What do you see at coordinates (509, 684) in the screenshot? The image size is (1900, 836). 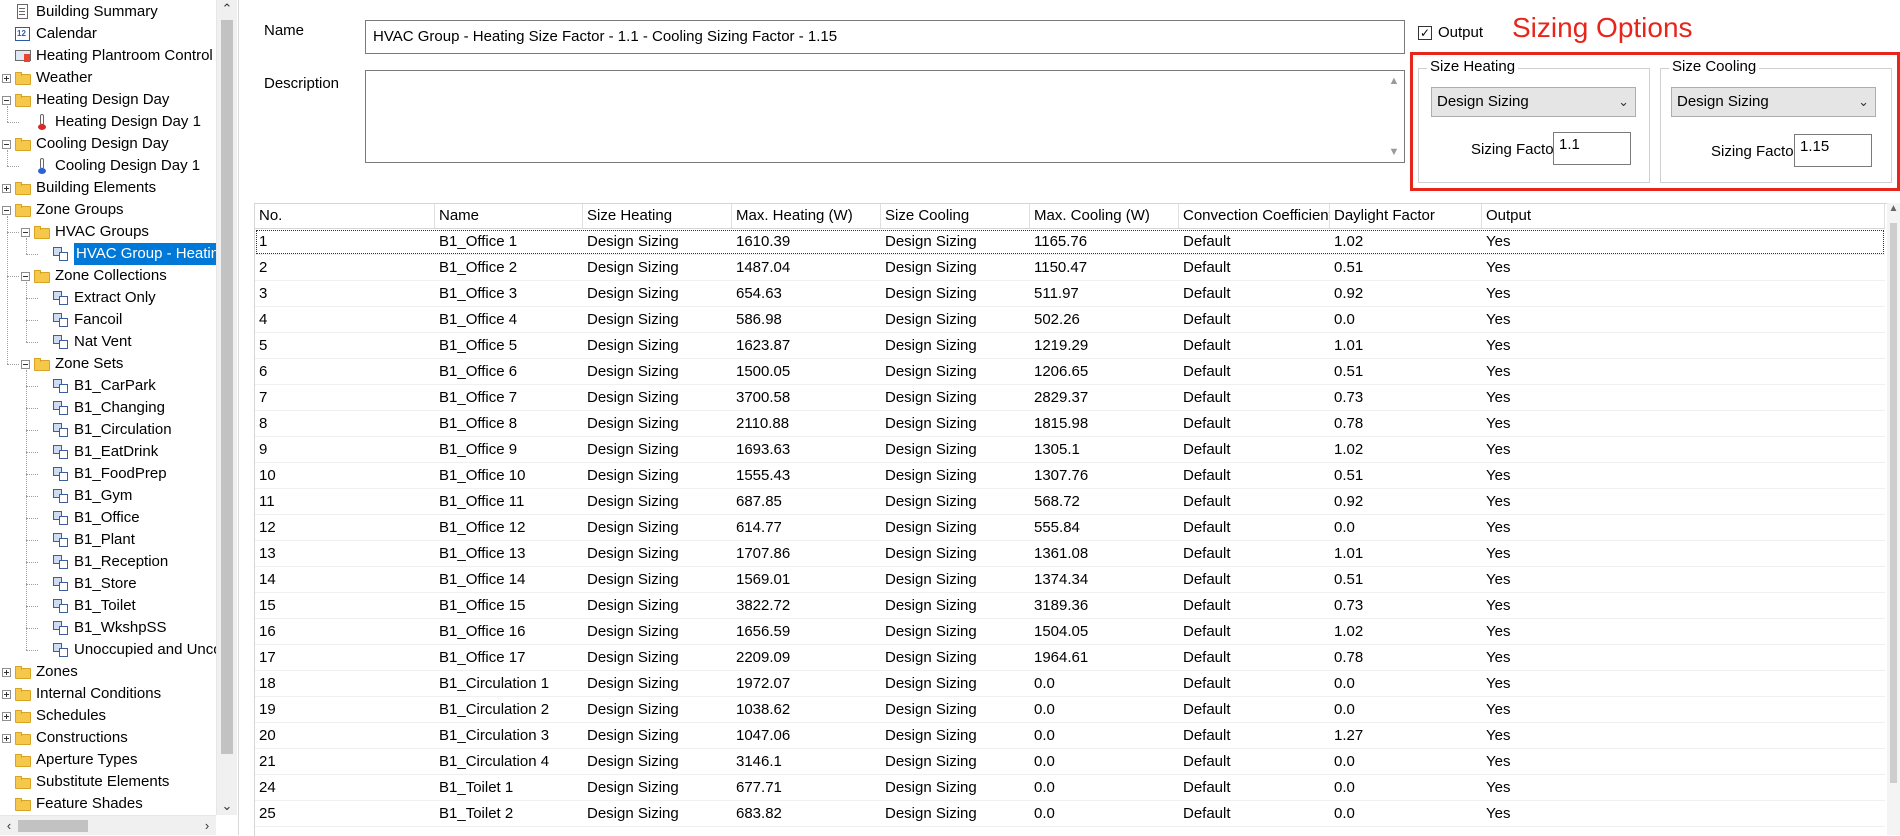 I see `table-cell: B1_Circulation 1` at bounding box center [509, 684].